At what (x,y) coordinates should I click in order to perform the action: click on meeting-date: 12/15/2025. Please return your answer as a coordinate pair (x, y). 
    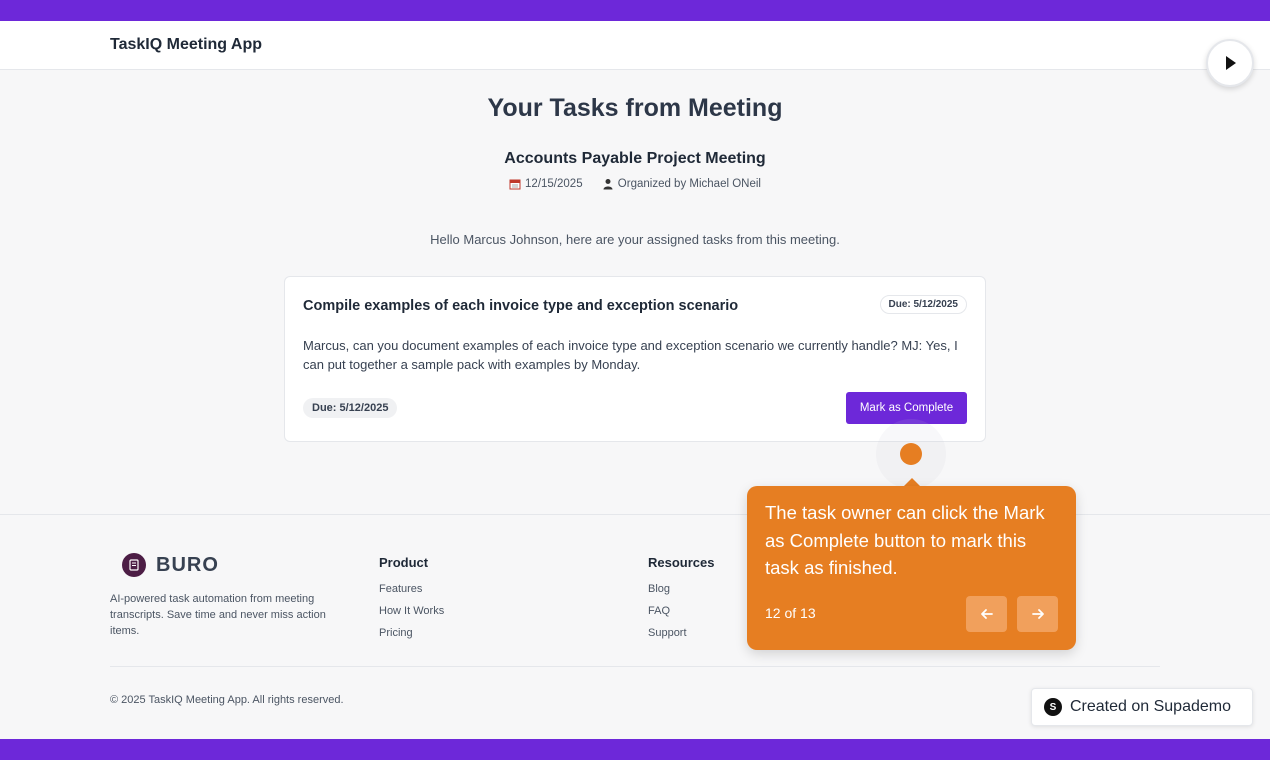
    Looking at the image, I should click on (546, 184).